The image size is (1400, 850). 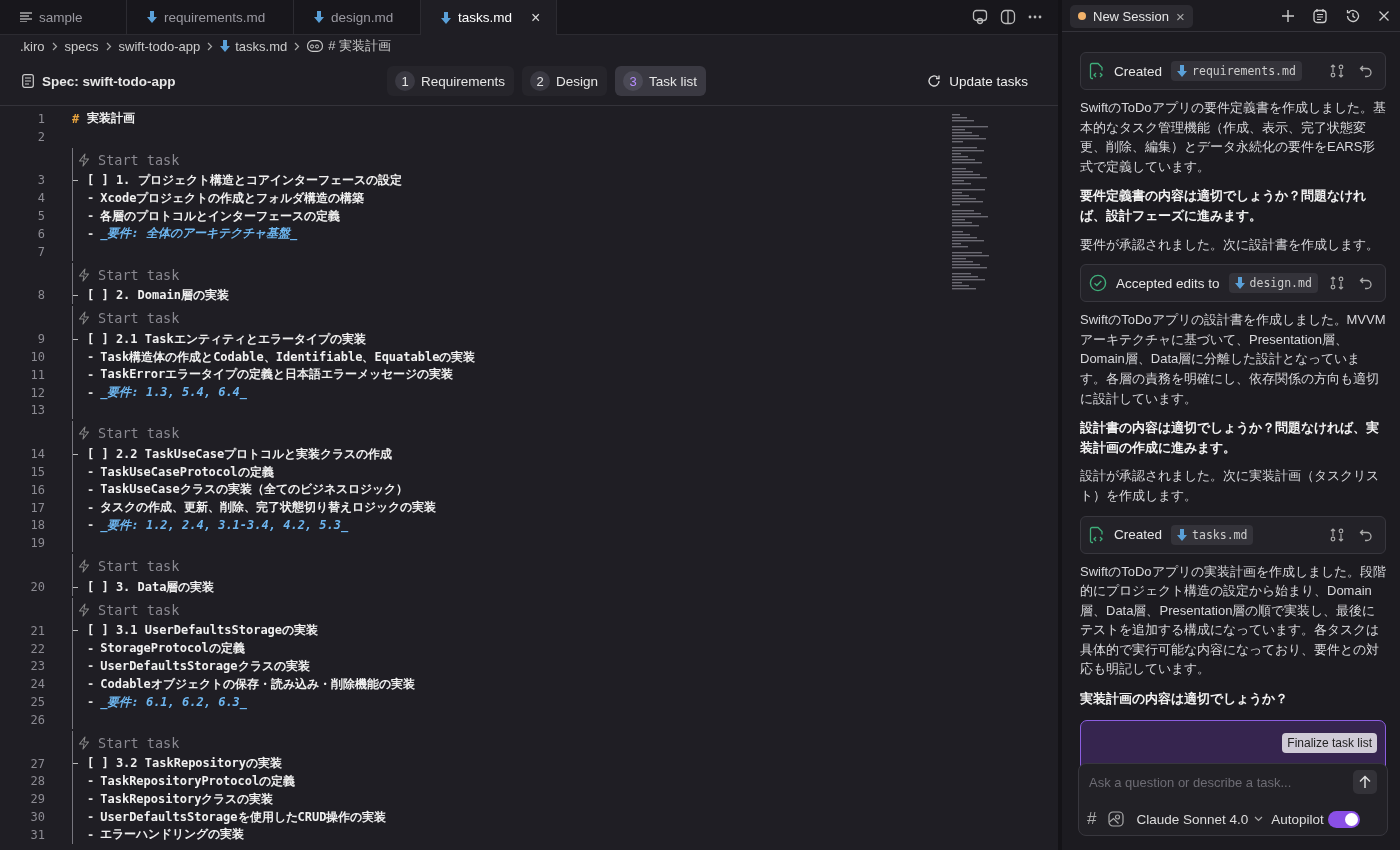 I want to click on bullet-text: StorageProtocolの定義, so click(x=172, y=649).